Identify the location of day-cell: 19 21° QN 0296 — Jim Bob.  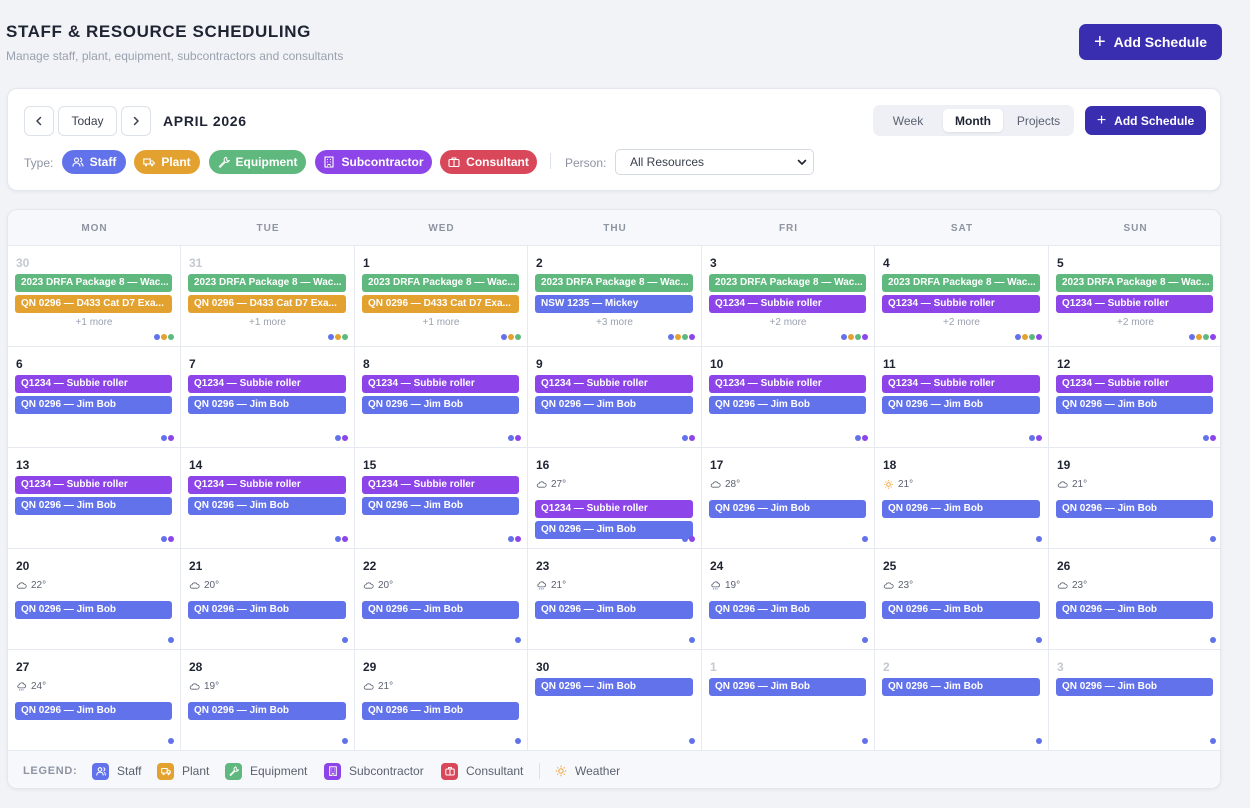
(1134, 498).